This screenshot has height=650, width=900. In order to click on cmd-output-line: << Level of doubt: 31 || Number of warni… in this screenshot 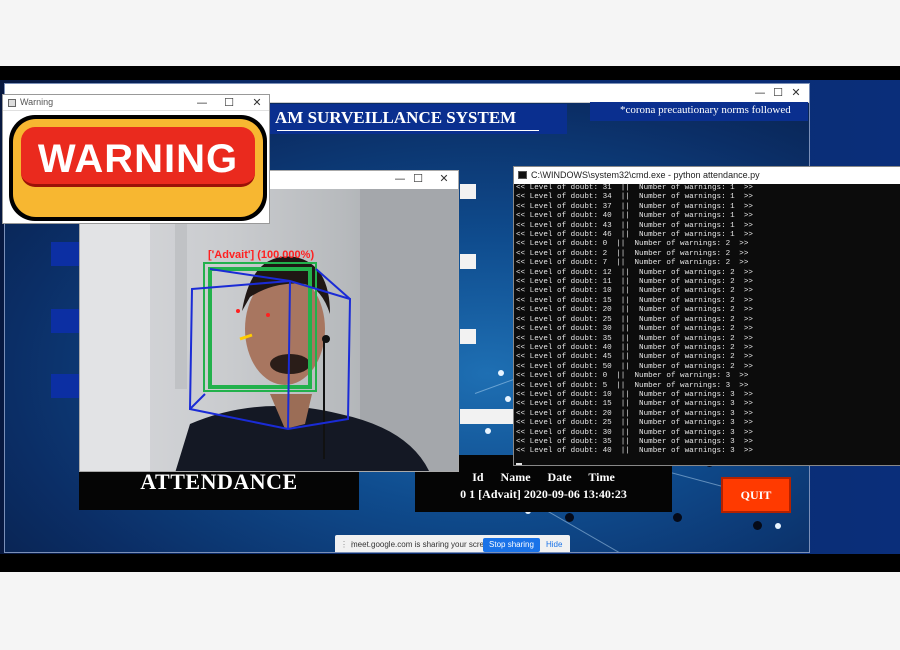, I will do `click(634, 188)`.